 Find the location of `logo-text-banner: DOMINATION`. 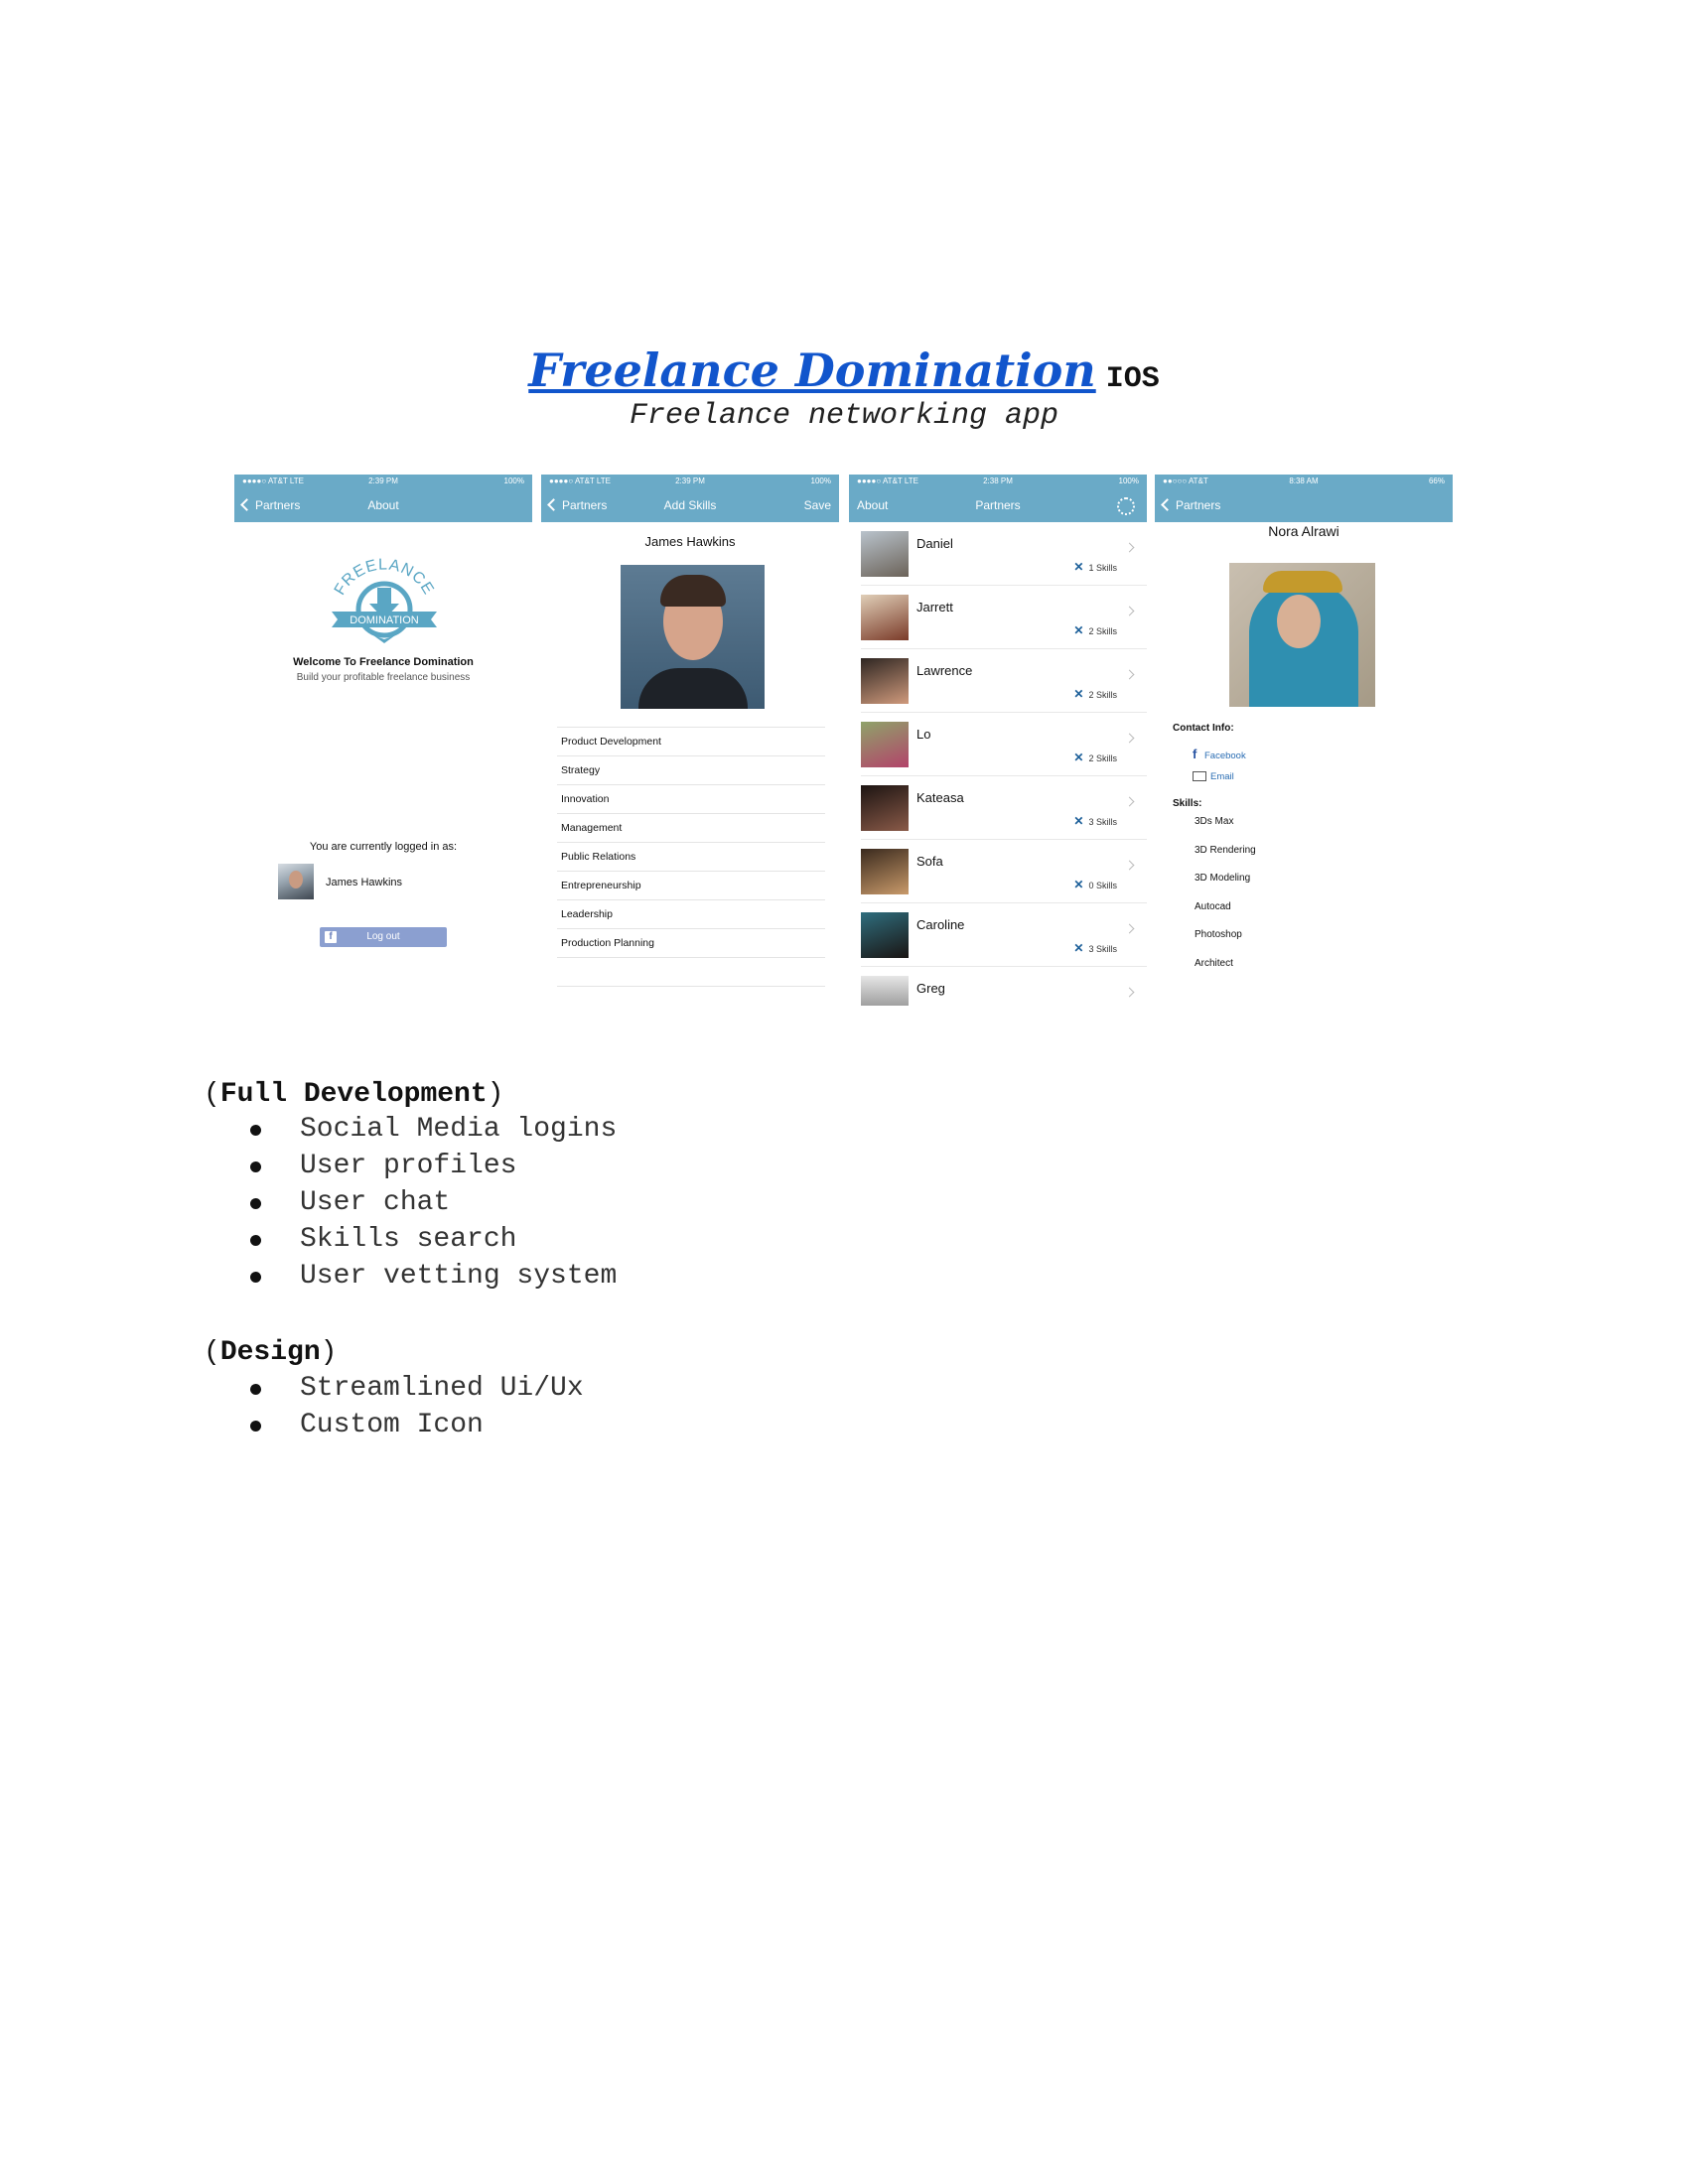

logo-text-banner: DOMINATION is located at coordinates (384, 620).